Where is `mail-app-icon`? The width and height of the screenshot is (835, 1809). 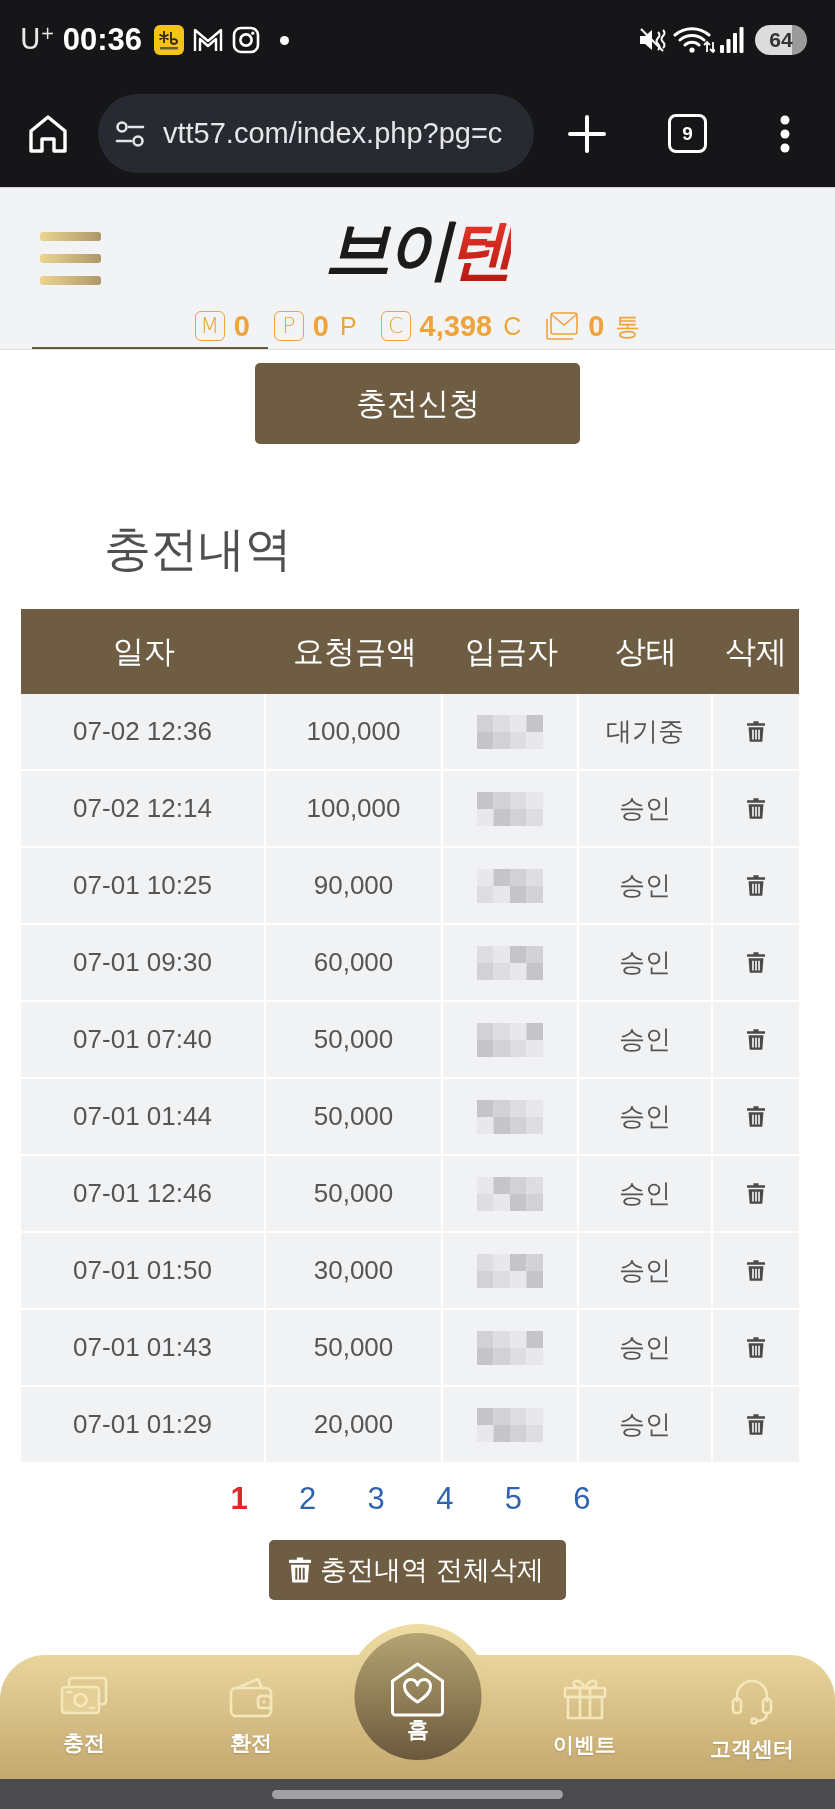
mail-app-icon is located at coordinates (208, 40).